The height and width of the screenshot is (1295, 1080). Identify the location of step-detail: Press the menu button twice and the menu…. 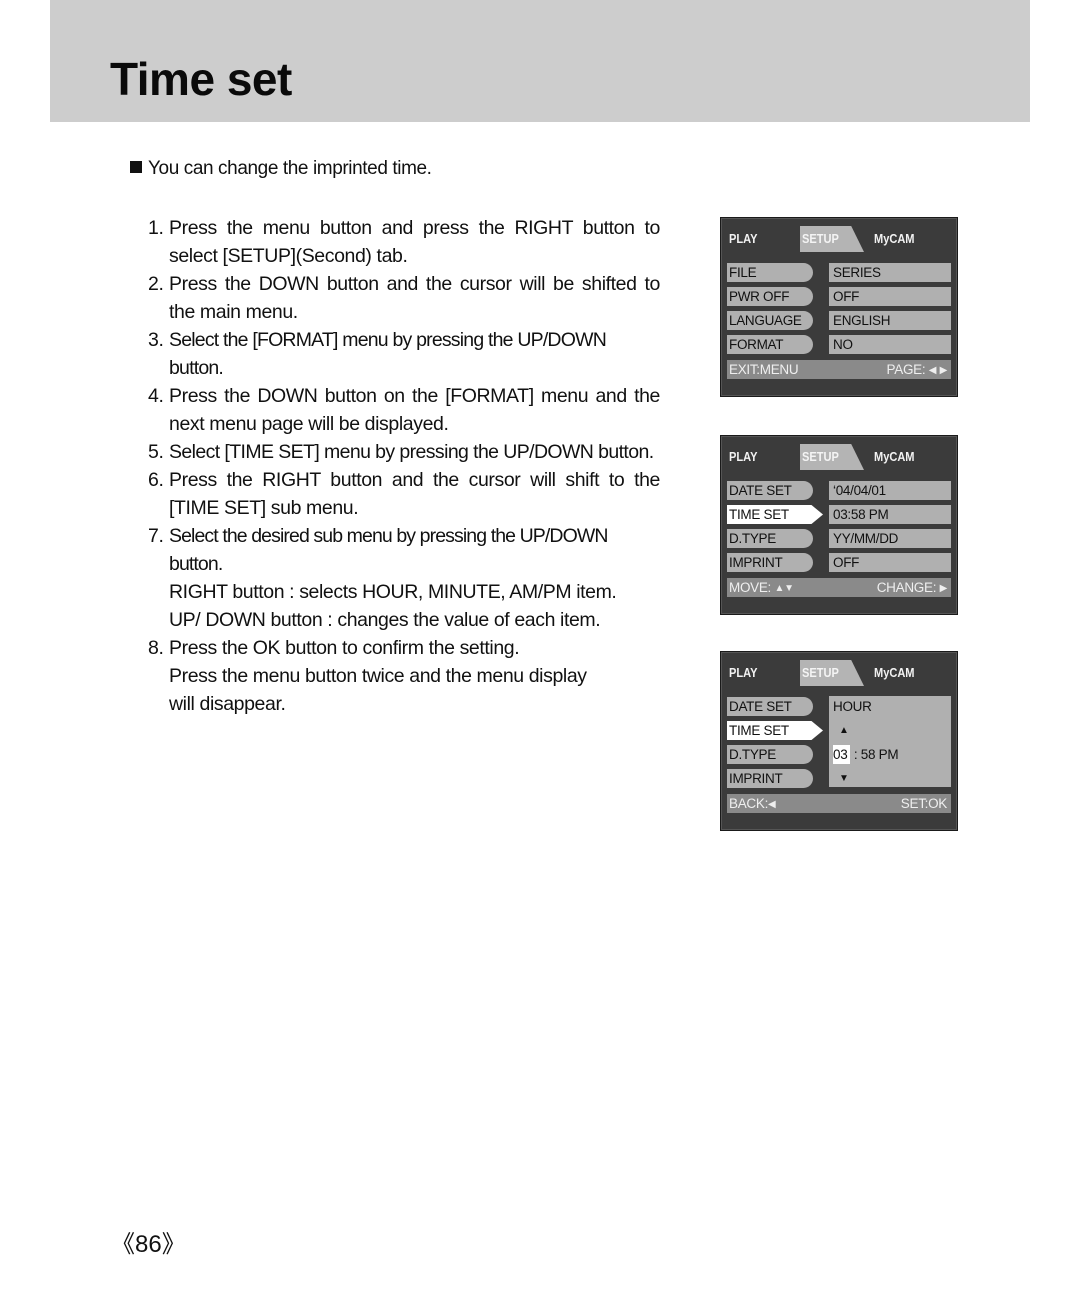
(378, 690).